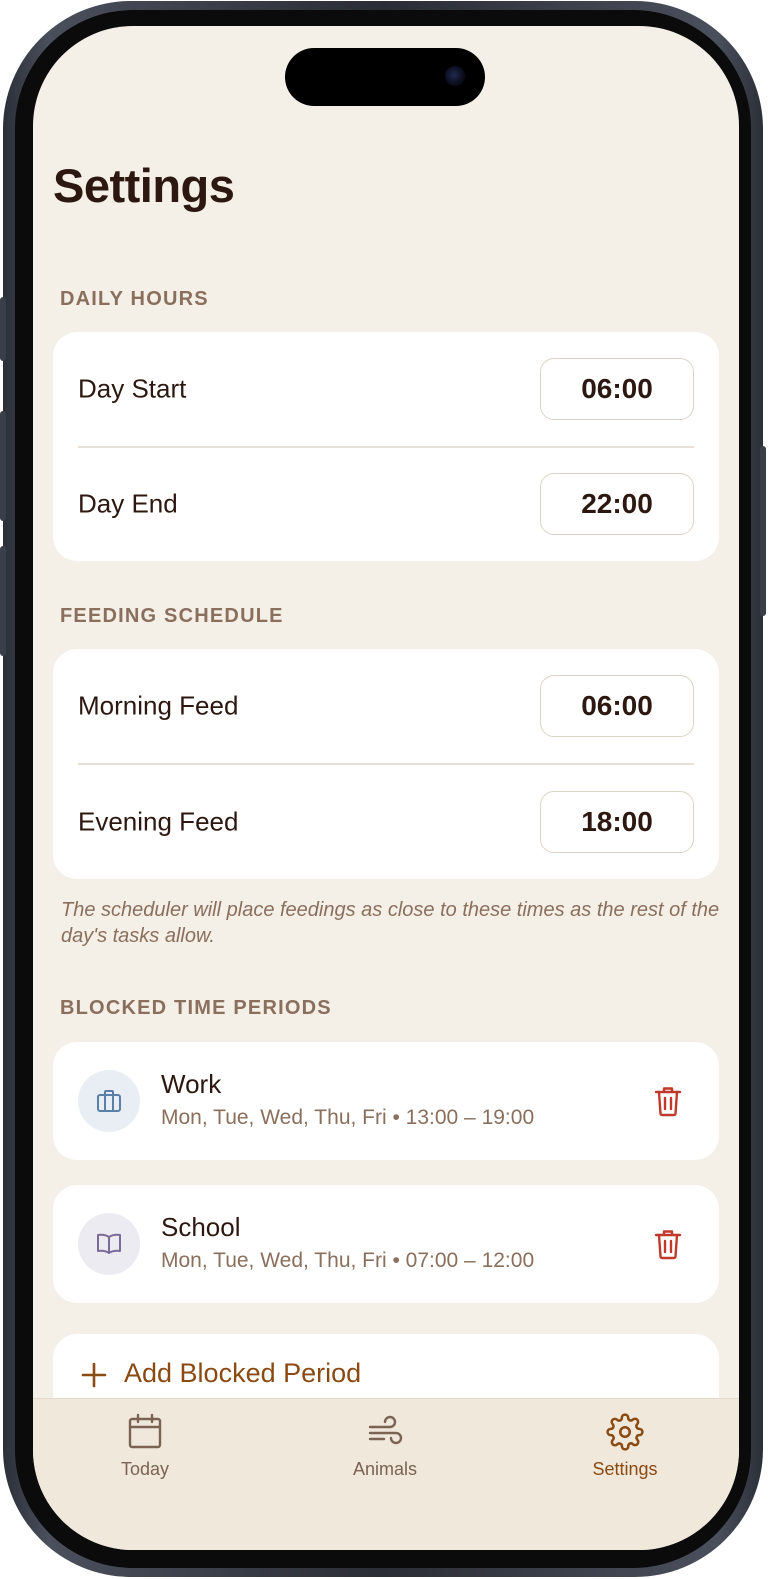 The width and height of the screenshot is (770, 1579). Describe the element at coordinates (348, 1117) in the screenshot. I see `blocked-period-detail: Mon, Tue, Wed, Thu, Fri • 13:00 – 19:00` at that location.